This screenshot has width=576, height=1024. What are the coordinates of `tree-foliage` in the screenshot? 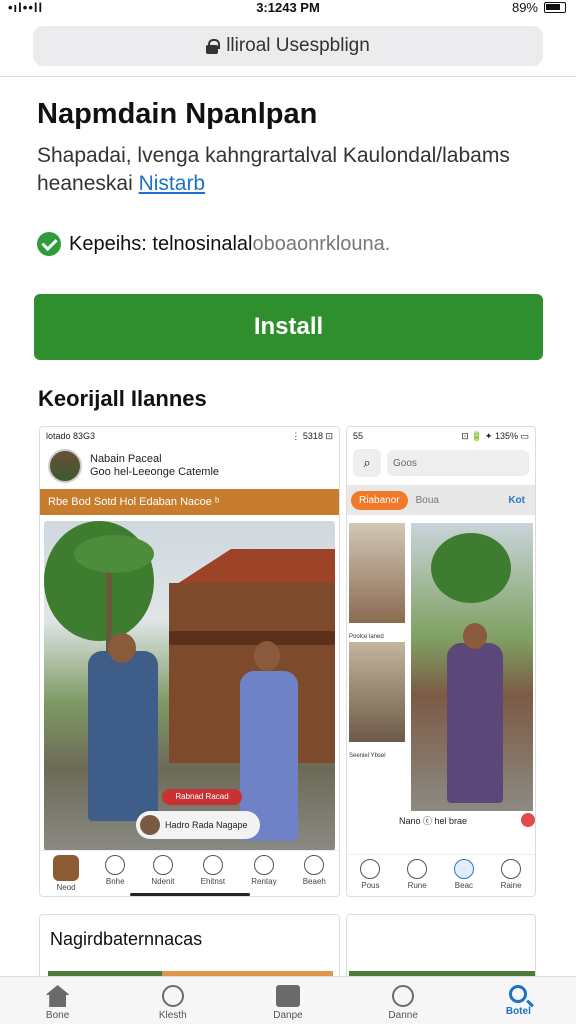 It's located at (471, 568).